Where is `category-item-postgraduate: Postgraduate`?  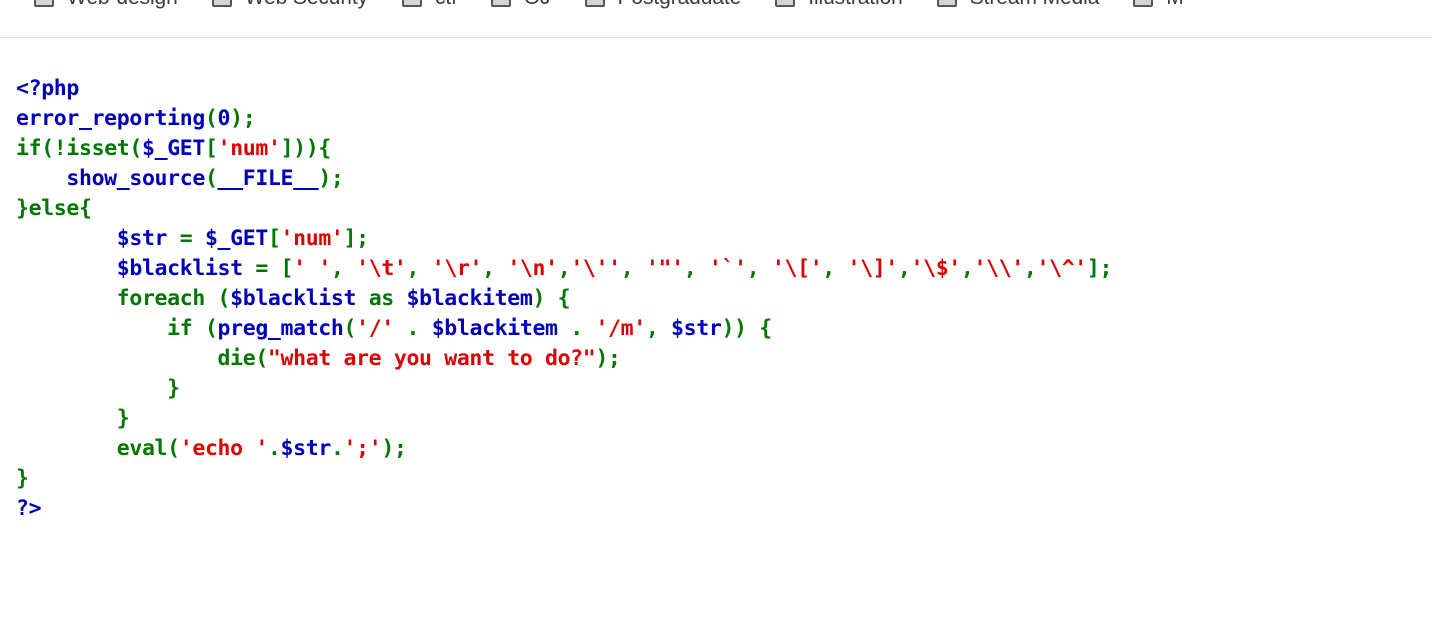
category-item-postgraduate: Postgraduate is located at coordinates (663, 5).